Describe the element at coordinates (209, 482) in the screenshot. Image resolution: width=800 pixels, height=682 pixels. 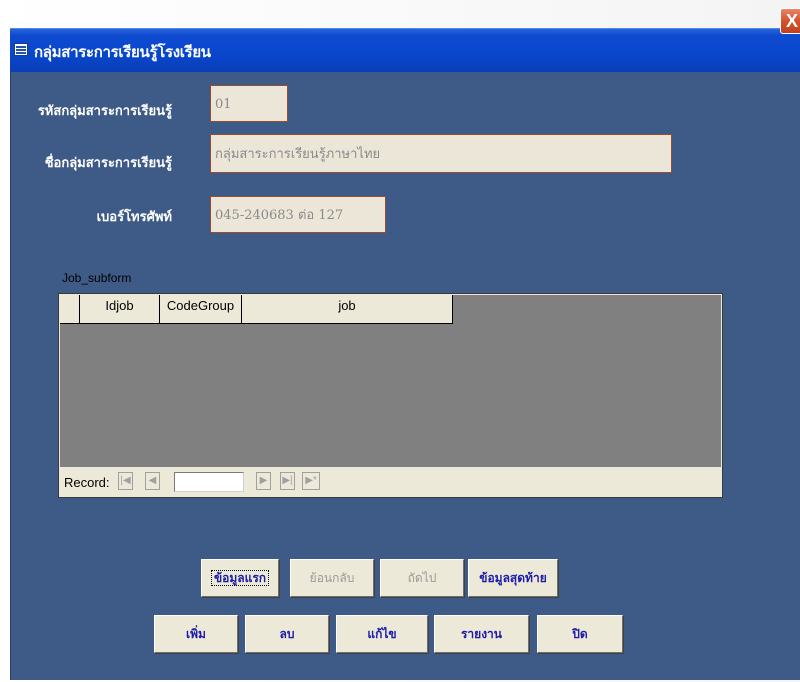
I see `record-number-input` at that location.